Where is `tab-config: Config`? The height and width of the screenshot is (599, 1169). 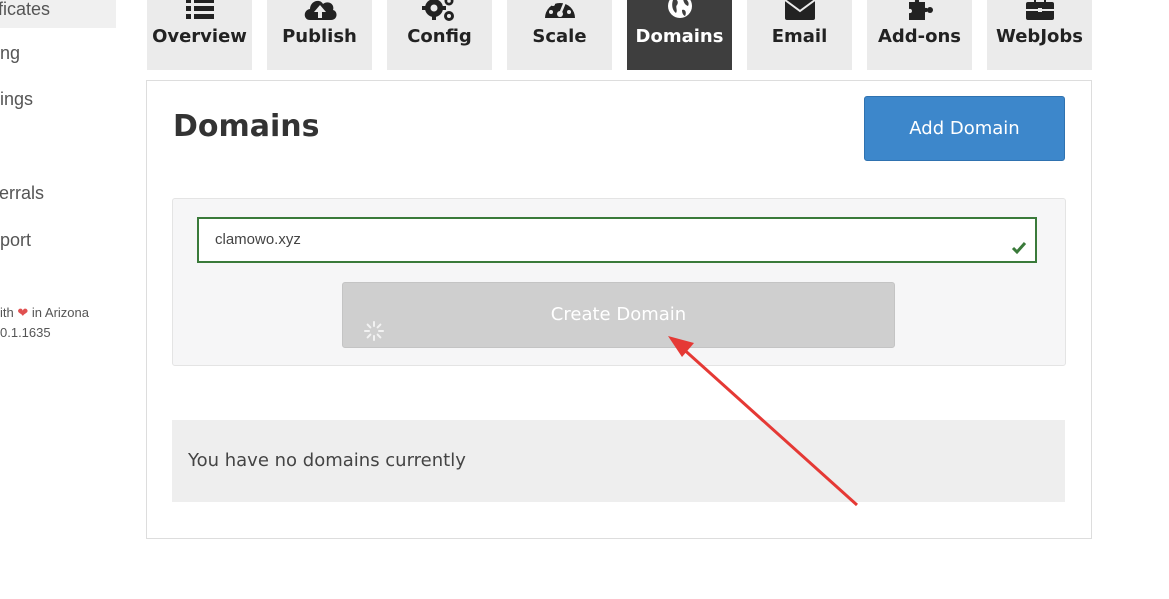 tab-config: Config is located at coordinates (439, 35).